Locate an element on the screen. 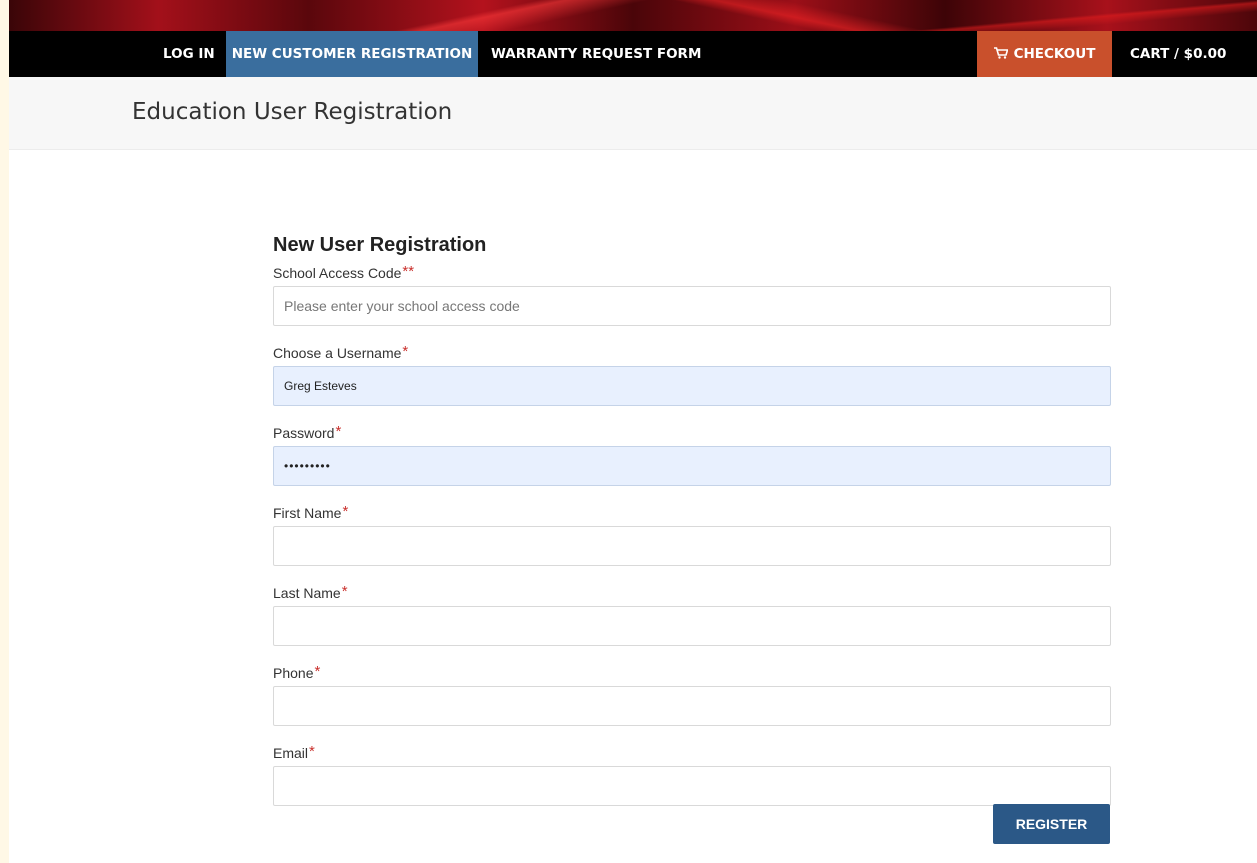 The image size is (1257, 863). username-label: Choose a Username* is located at coordinates (341, 352).